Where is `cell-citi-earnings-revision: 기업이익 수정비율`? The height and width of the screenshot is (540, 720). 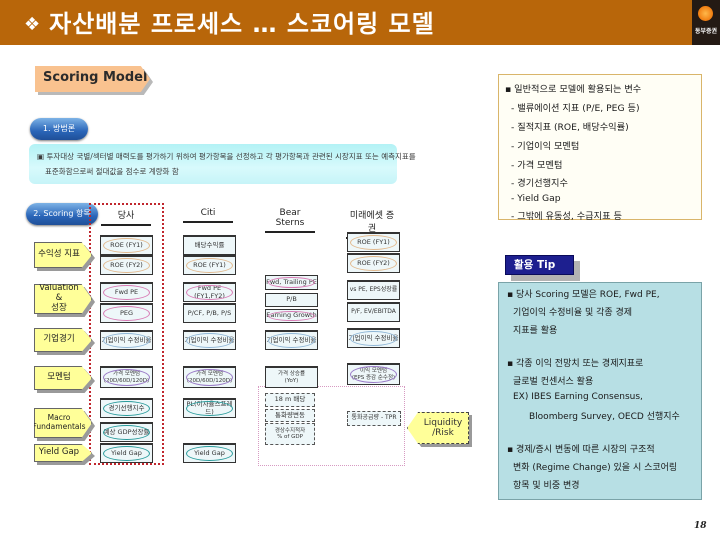 cell-citi-earnings-revision: 기업이익 수정비율 is located at coordinates (209, 340).